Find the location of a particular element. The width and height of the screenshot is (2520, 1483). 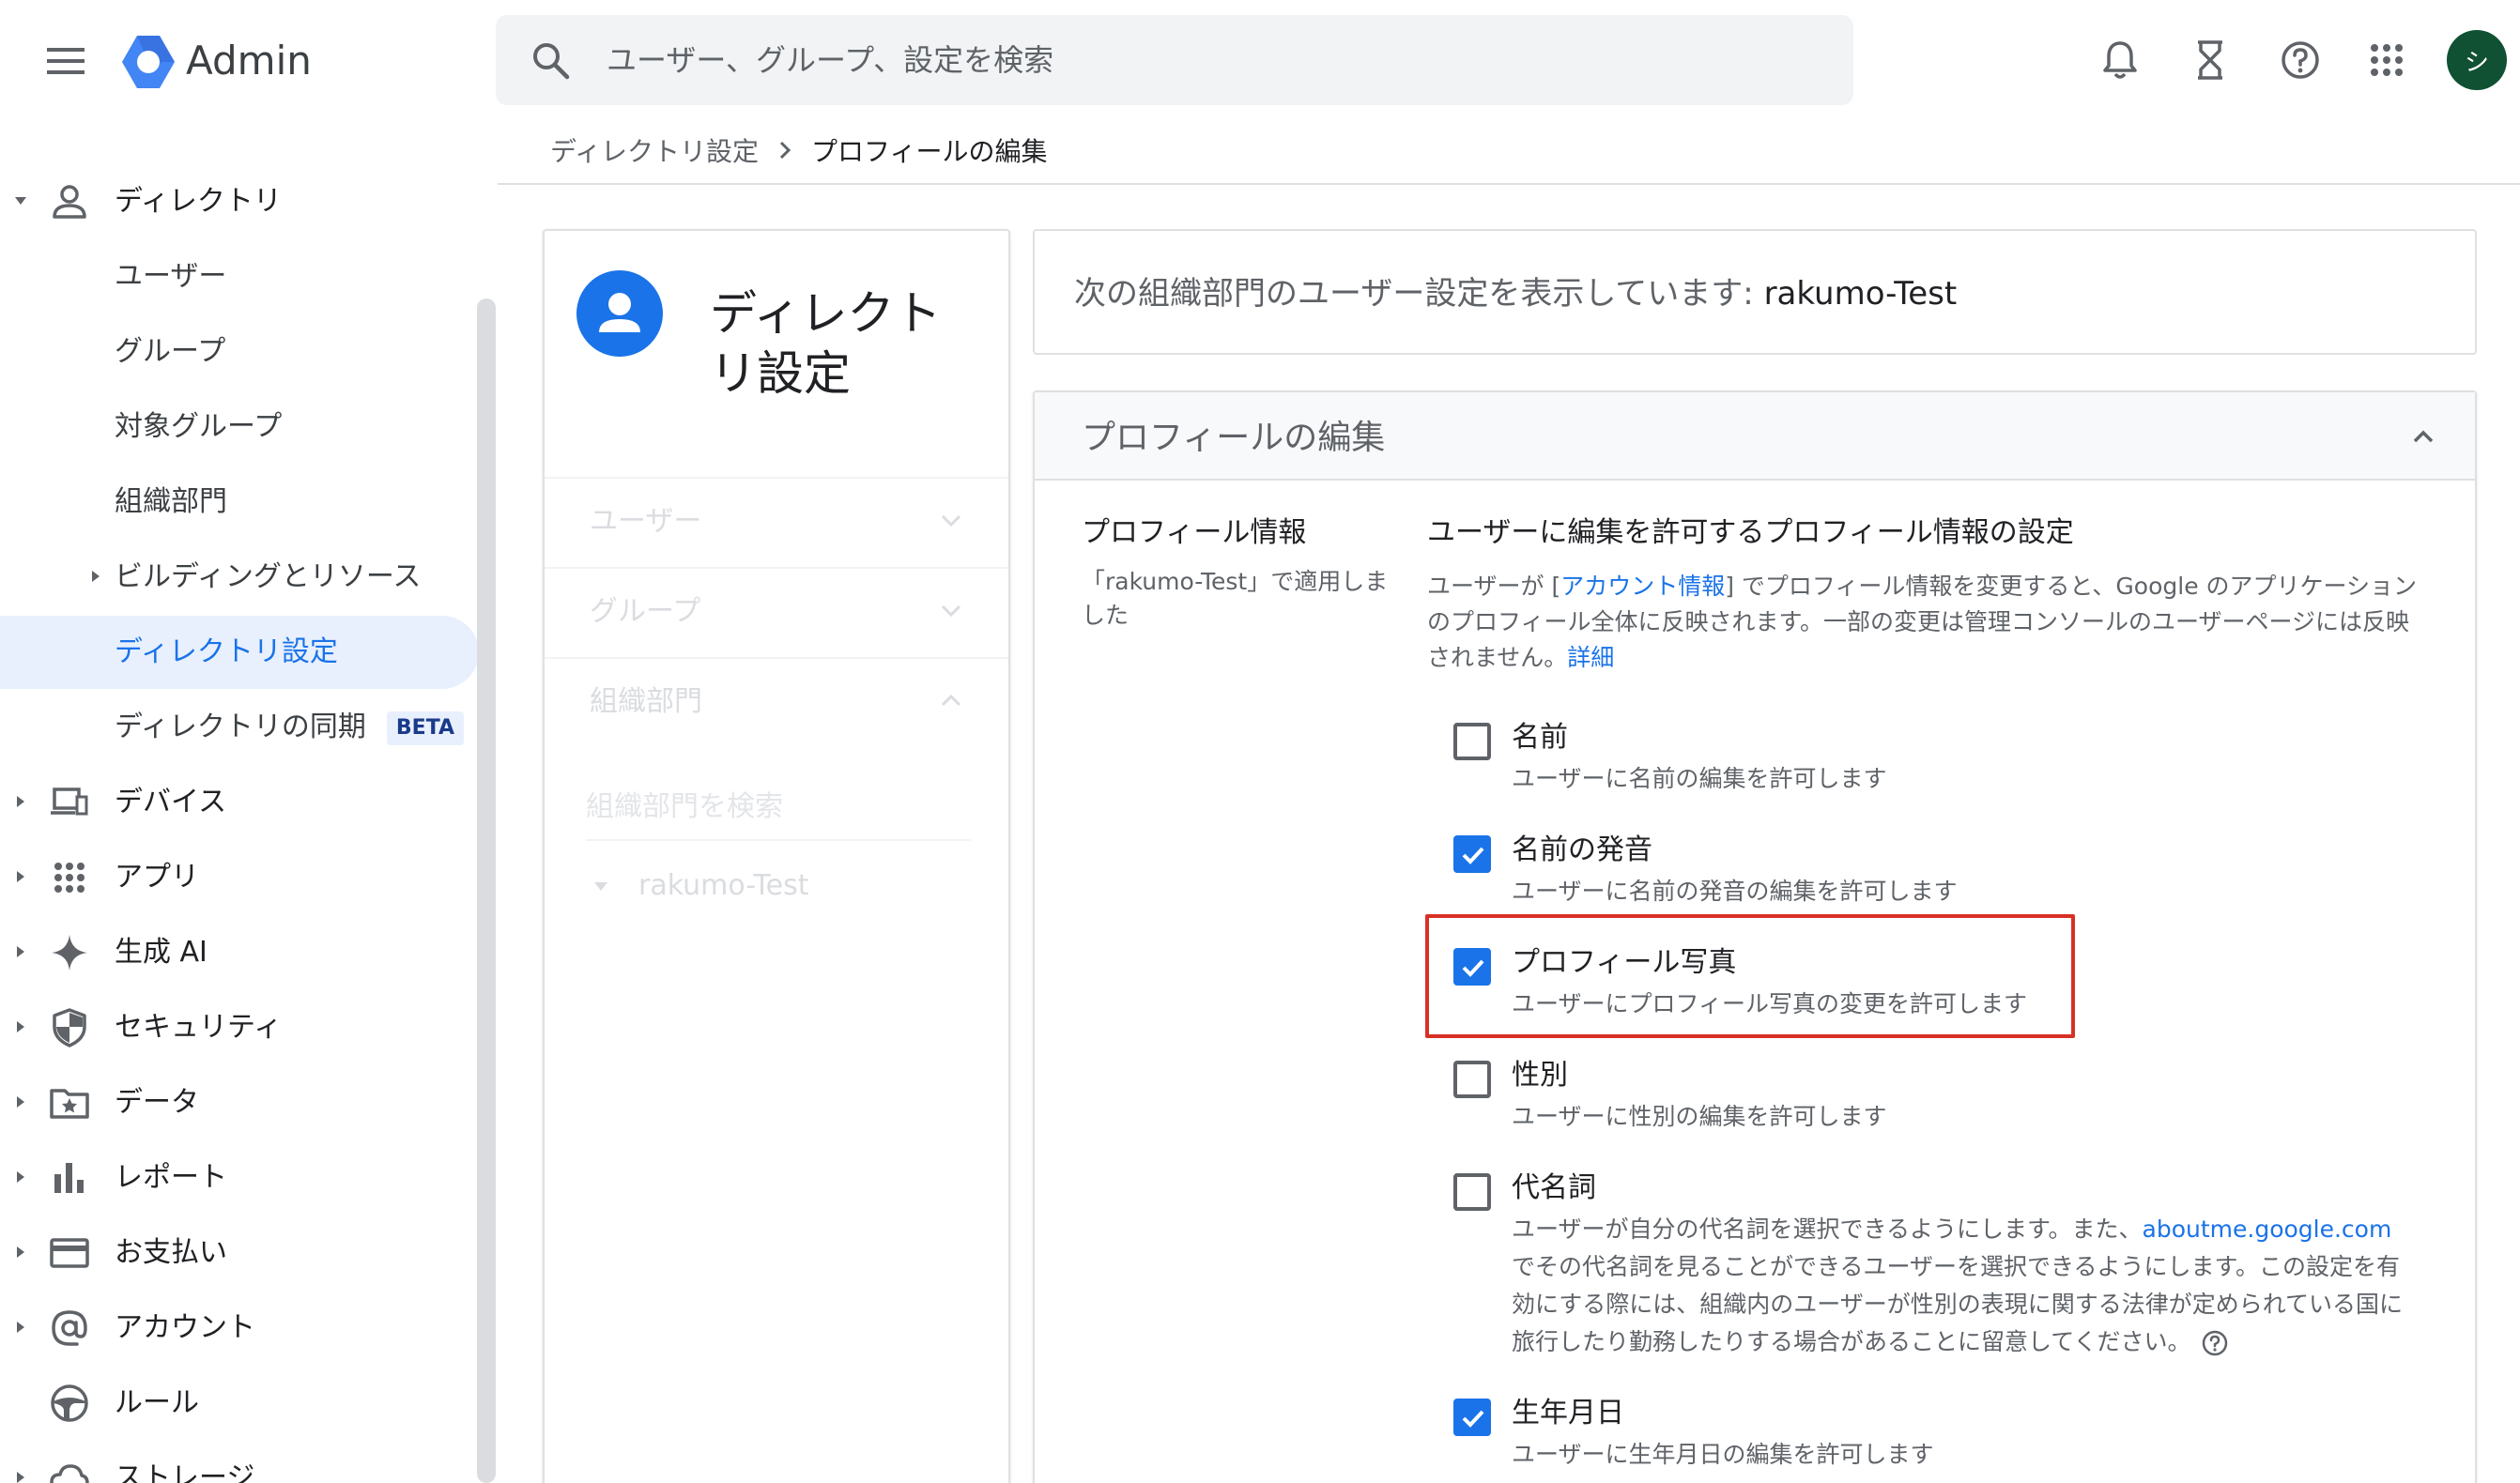

panel-header: プロフィールの編集 is located at coordinates (1755, 436).